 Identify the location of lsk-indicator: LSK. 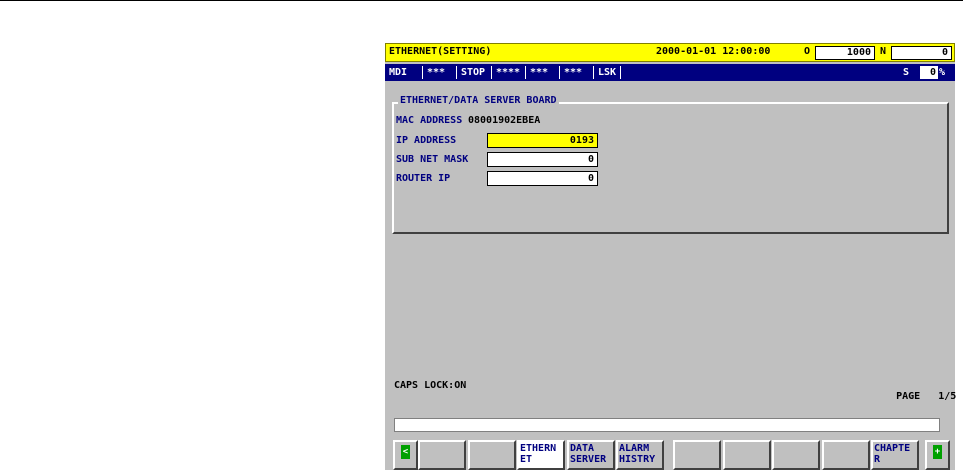
(608, 72).